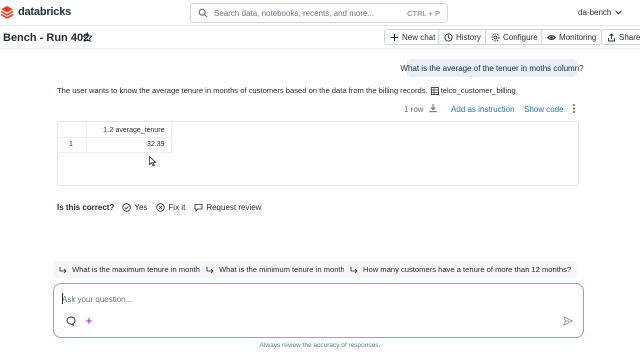  What do you see at coordinates (611, 36) in the screenshot?
I see `share-icon` at bounding box center [611, 36].